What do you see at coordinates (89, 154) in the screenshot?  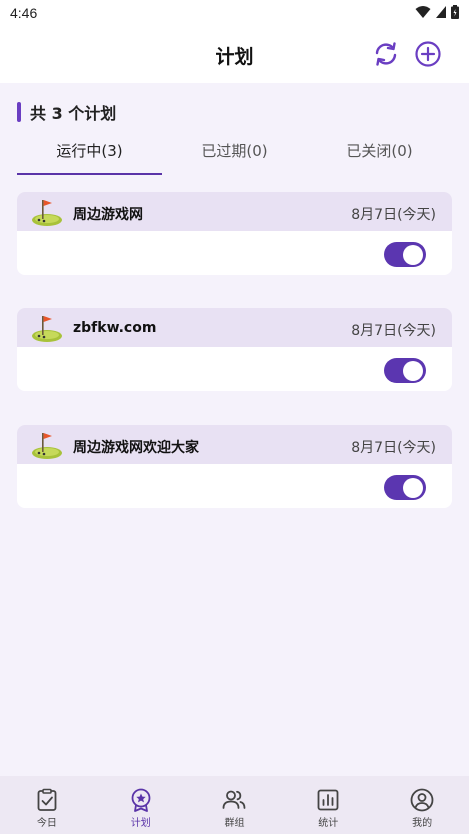 I see `tab-running: 运行中(3)` at bounding box center [89, 154].